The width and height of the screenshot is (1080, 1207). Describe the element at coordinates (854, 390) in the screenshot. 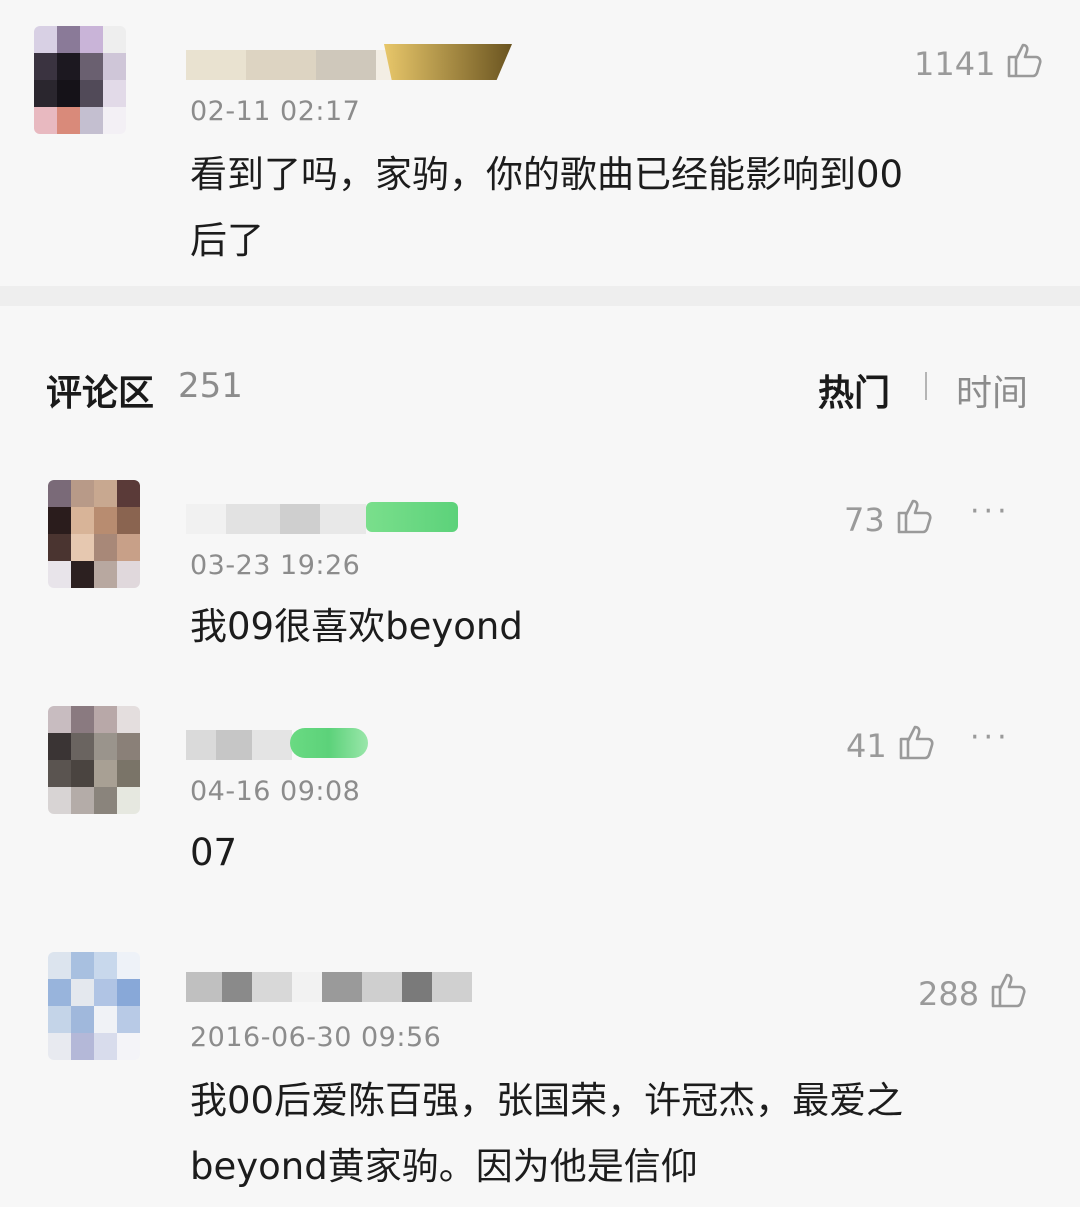

I see `sort-hot-tab: 热门` at that location.